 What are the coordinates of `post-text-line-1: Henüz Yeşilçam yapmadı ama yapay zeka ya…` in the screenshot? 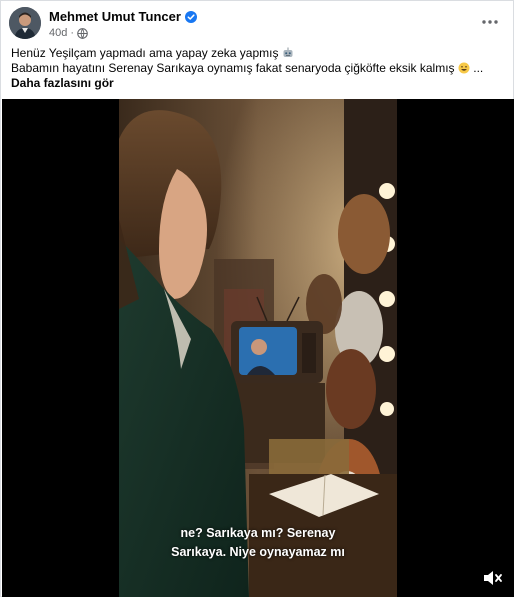 It's located at (256, 53).